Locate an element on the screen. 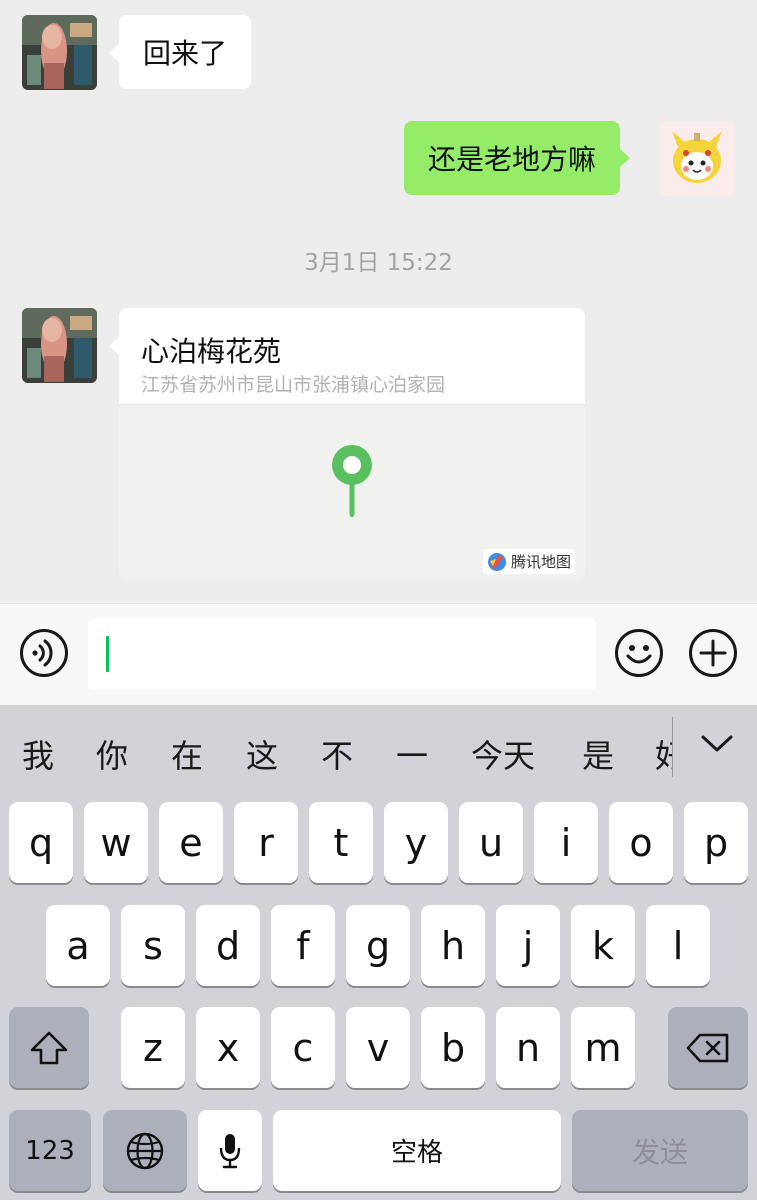  location-map-preview: 腾讯地图 is located at coordinates (352, 492).